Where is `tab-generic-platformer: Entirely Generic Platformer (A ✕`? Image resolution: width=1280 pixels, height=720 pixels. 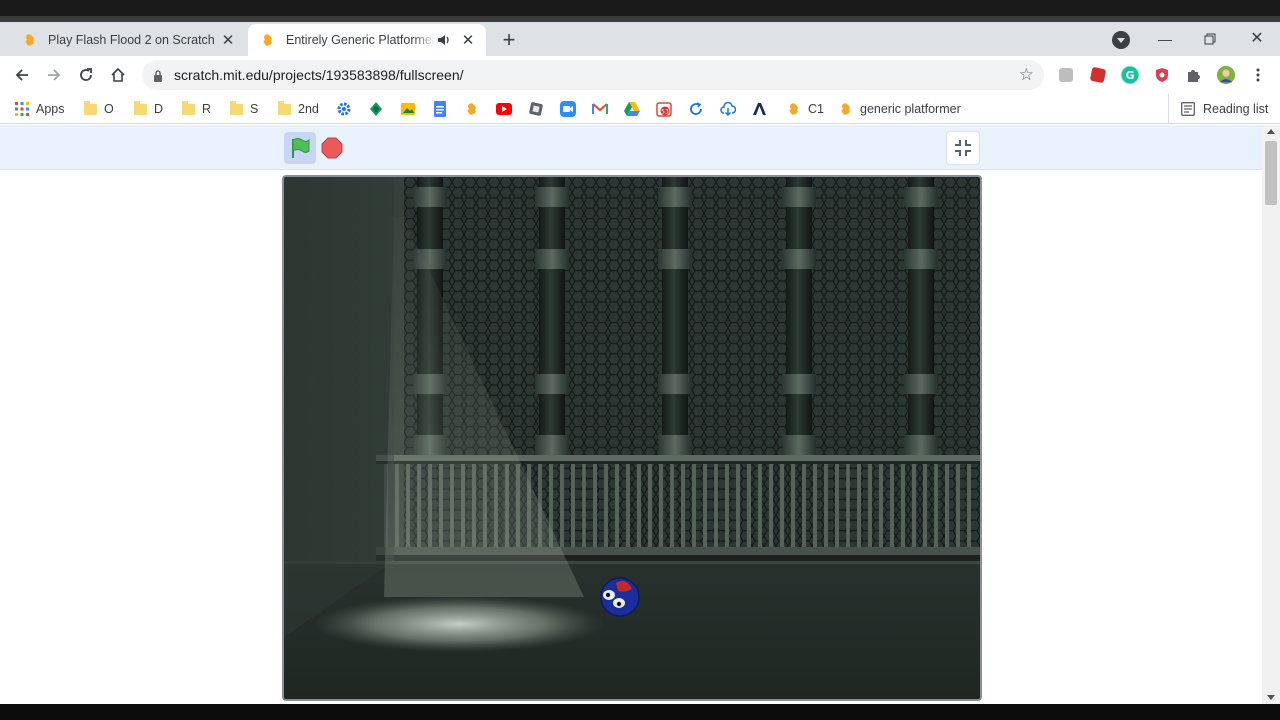
tab-generic-platformer: Entirely Generic Platformer (A ✕ is located at coordinates (367, 40).